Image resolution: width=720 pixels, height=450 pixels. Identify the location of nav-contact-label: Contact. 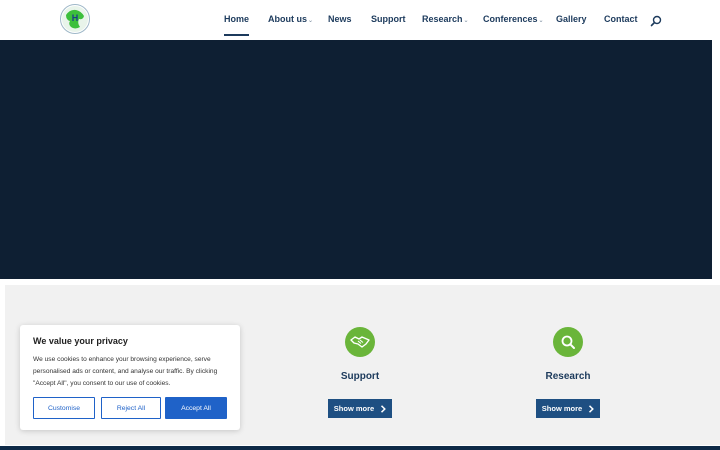
(621, 19).